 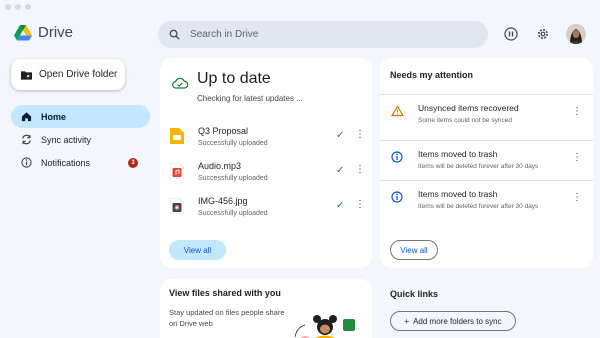 What do you see at coordinates (267, 173) in the screenshot?
I see `file-row-audio: Audio.mp3 Successfully uploaded ✓ ⋮` at bounding box center [267, 173].